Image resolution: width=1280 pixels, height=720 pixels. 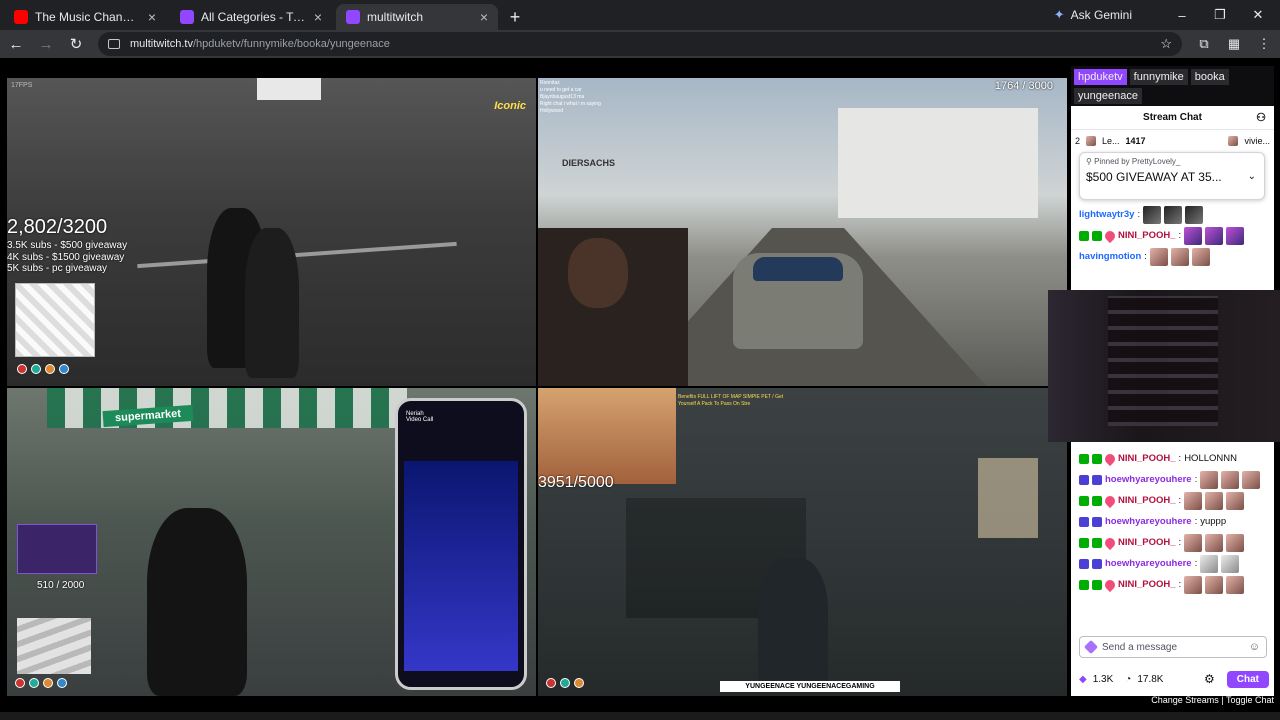 I want to click on new-tab-button: +, so click(x=515, y=17).